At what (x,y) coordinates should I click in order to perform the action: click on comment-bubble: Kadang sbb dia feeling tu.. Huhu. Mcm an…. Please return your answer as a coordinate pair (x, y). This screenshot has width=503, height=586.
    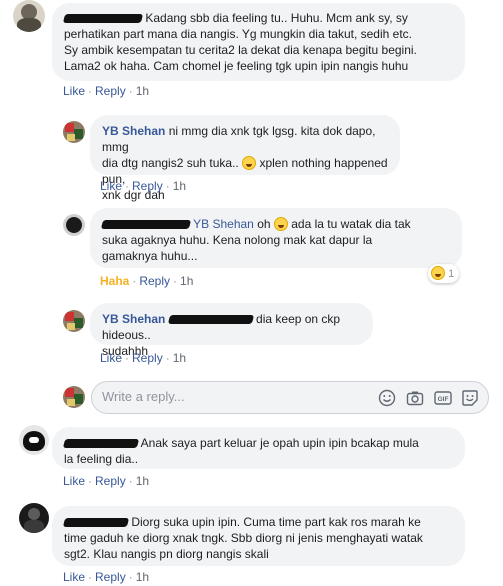
    Looking at the image, I should click on (258, 42).